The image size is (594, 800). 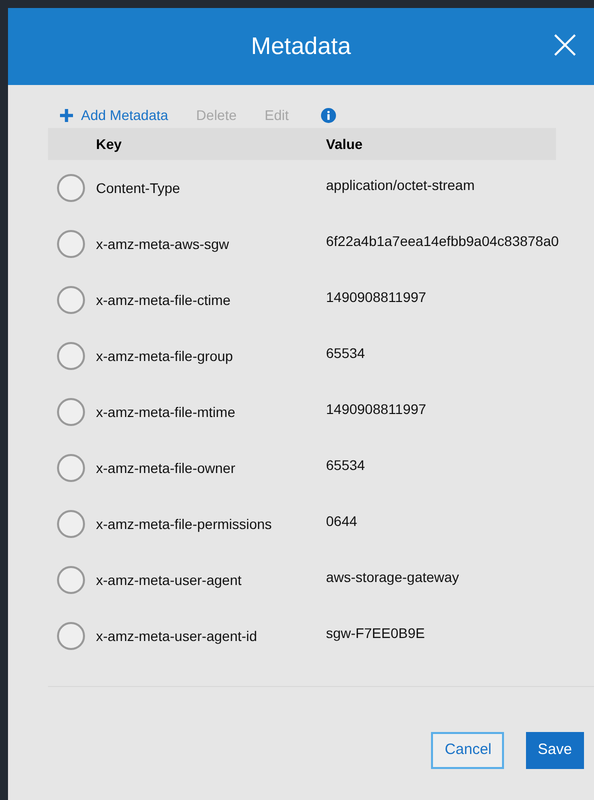 I want to click on key-cell-text: x-amz-meta-file-group, so click(x=165, y=356).